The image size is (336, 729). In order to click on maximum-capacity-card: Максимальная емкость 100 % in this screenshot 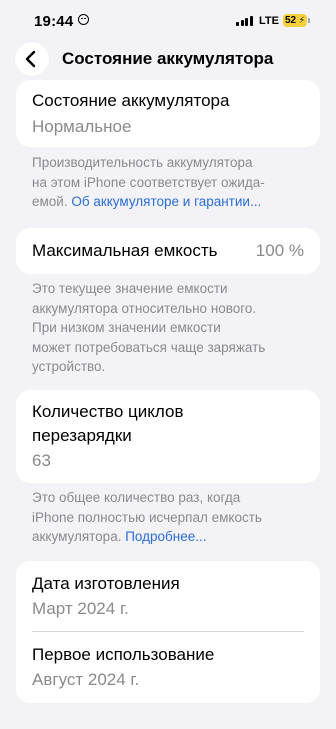, I will do `click(168, 251)`.